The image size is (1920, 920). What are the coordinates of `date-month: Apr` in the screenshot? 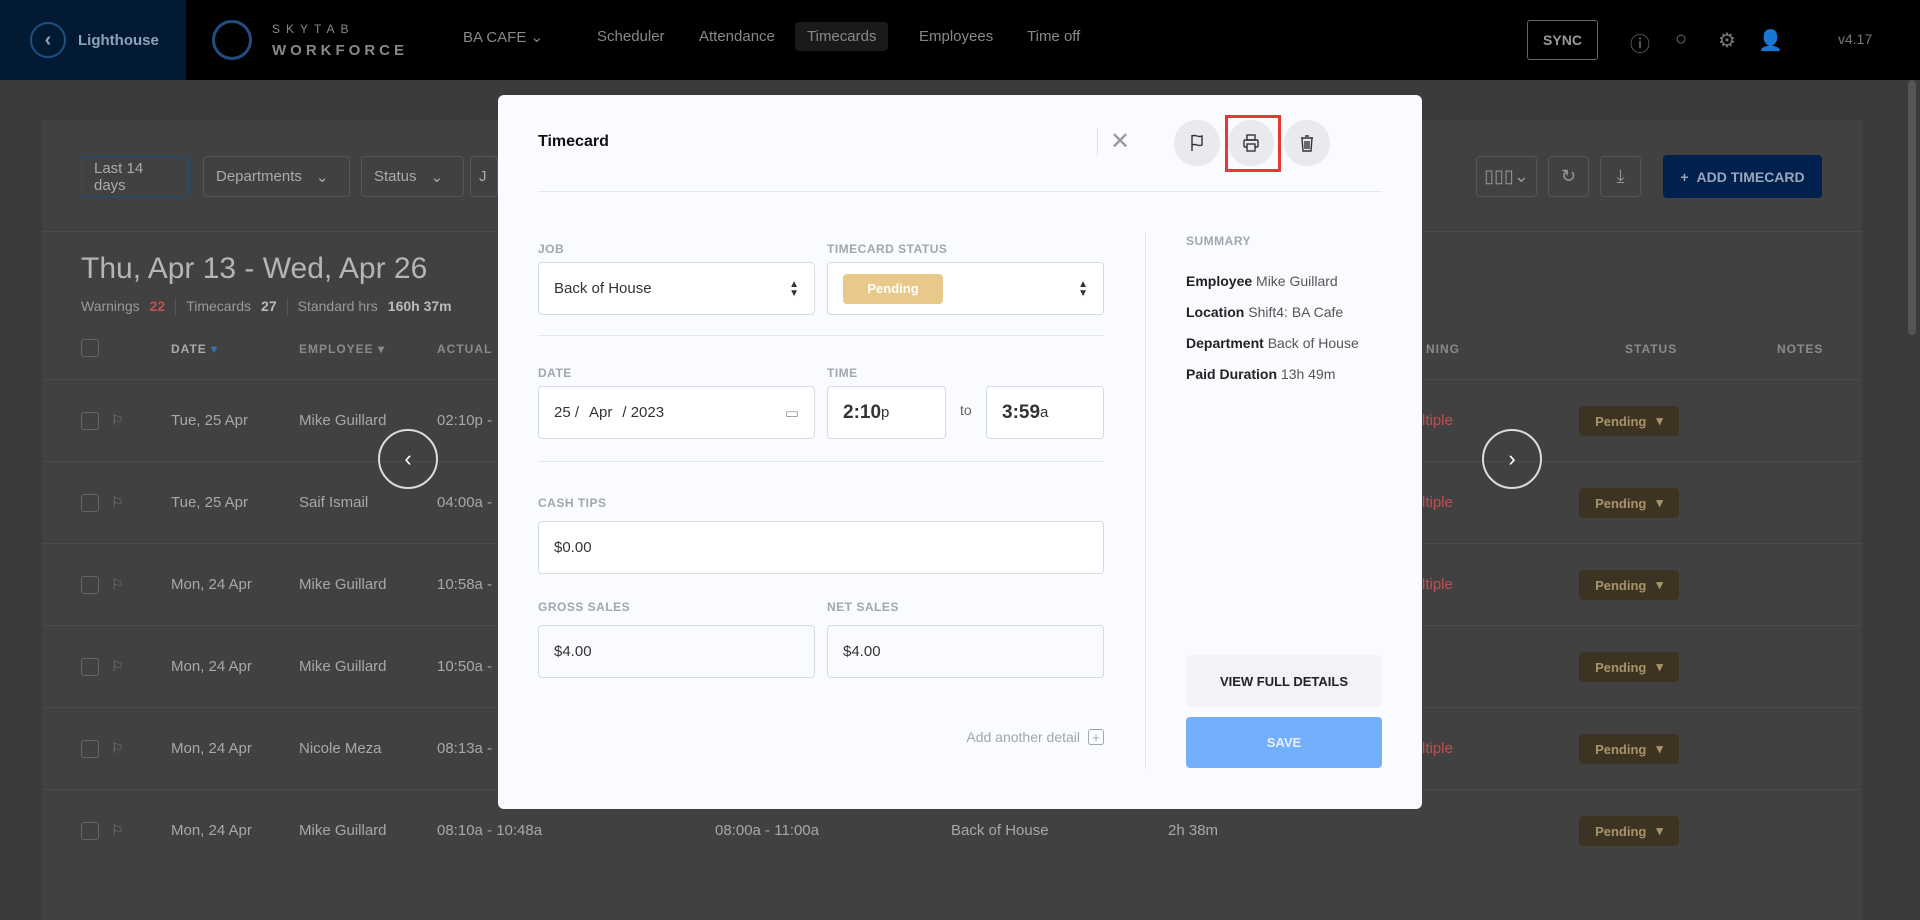 It's located at (601, 412).